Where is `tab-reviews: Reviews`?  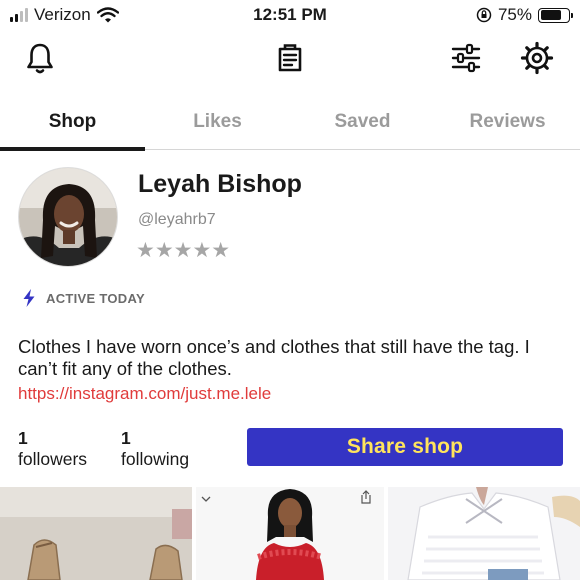 tab-reviews: Reviews is located at coordinates (507, 124).